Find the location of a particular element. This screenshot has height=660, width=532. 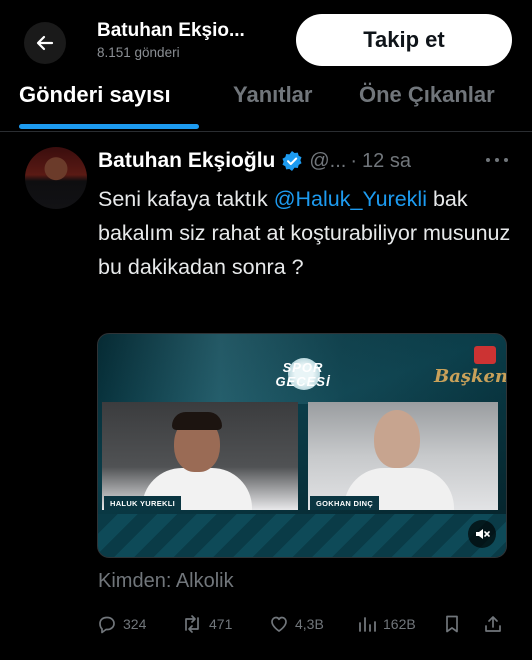

channel-logo: Başkent is located at coordinates (470, 366).